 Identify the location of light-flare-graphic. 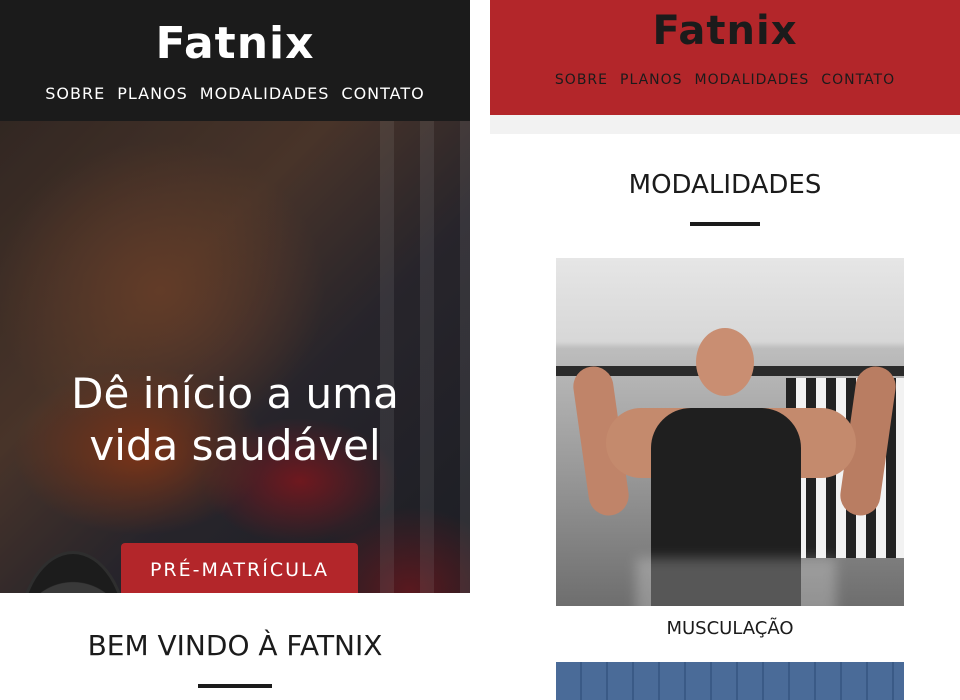
(736, 582).